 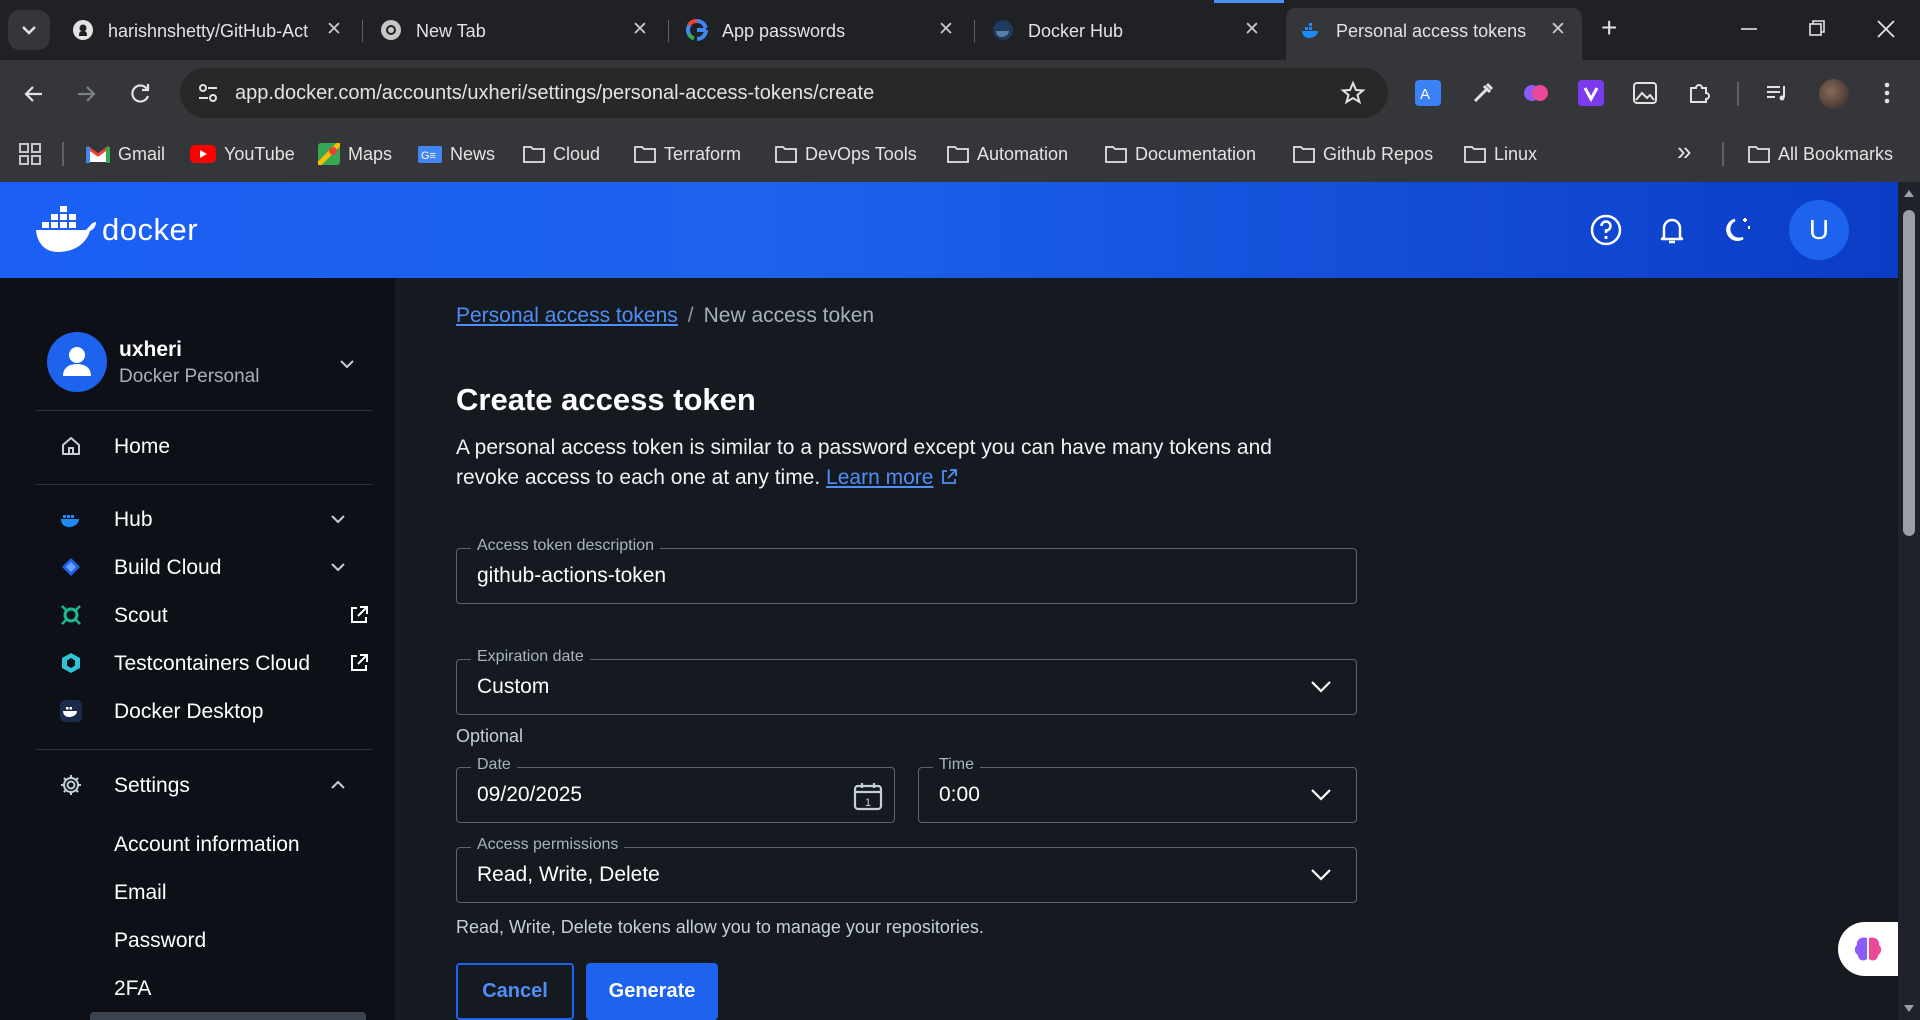 What do you see at coordinates (1645, 93) in the screenshot?
I see `image-extension-icon` at bounding box center [1645, 93].